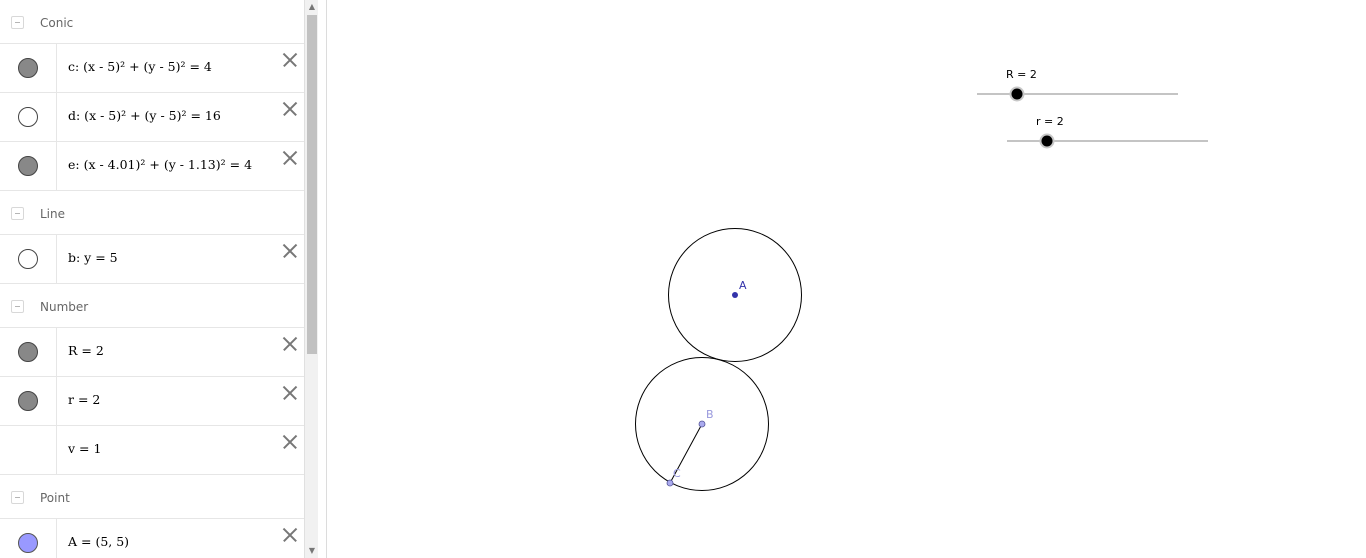 This screenshot has width=1366, height=558. Describe the element at coordinates (152, 450) in the screenshot. I see `algebra-item: v = 1` at that location.